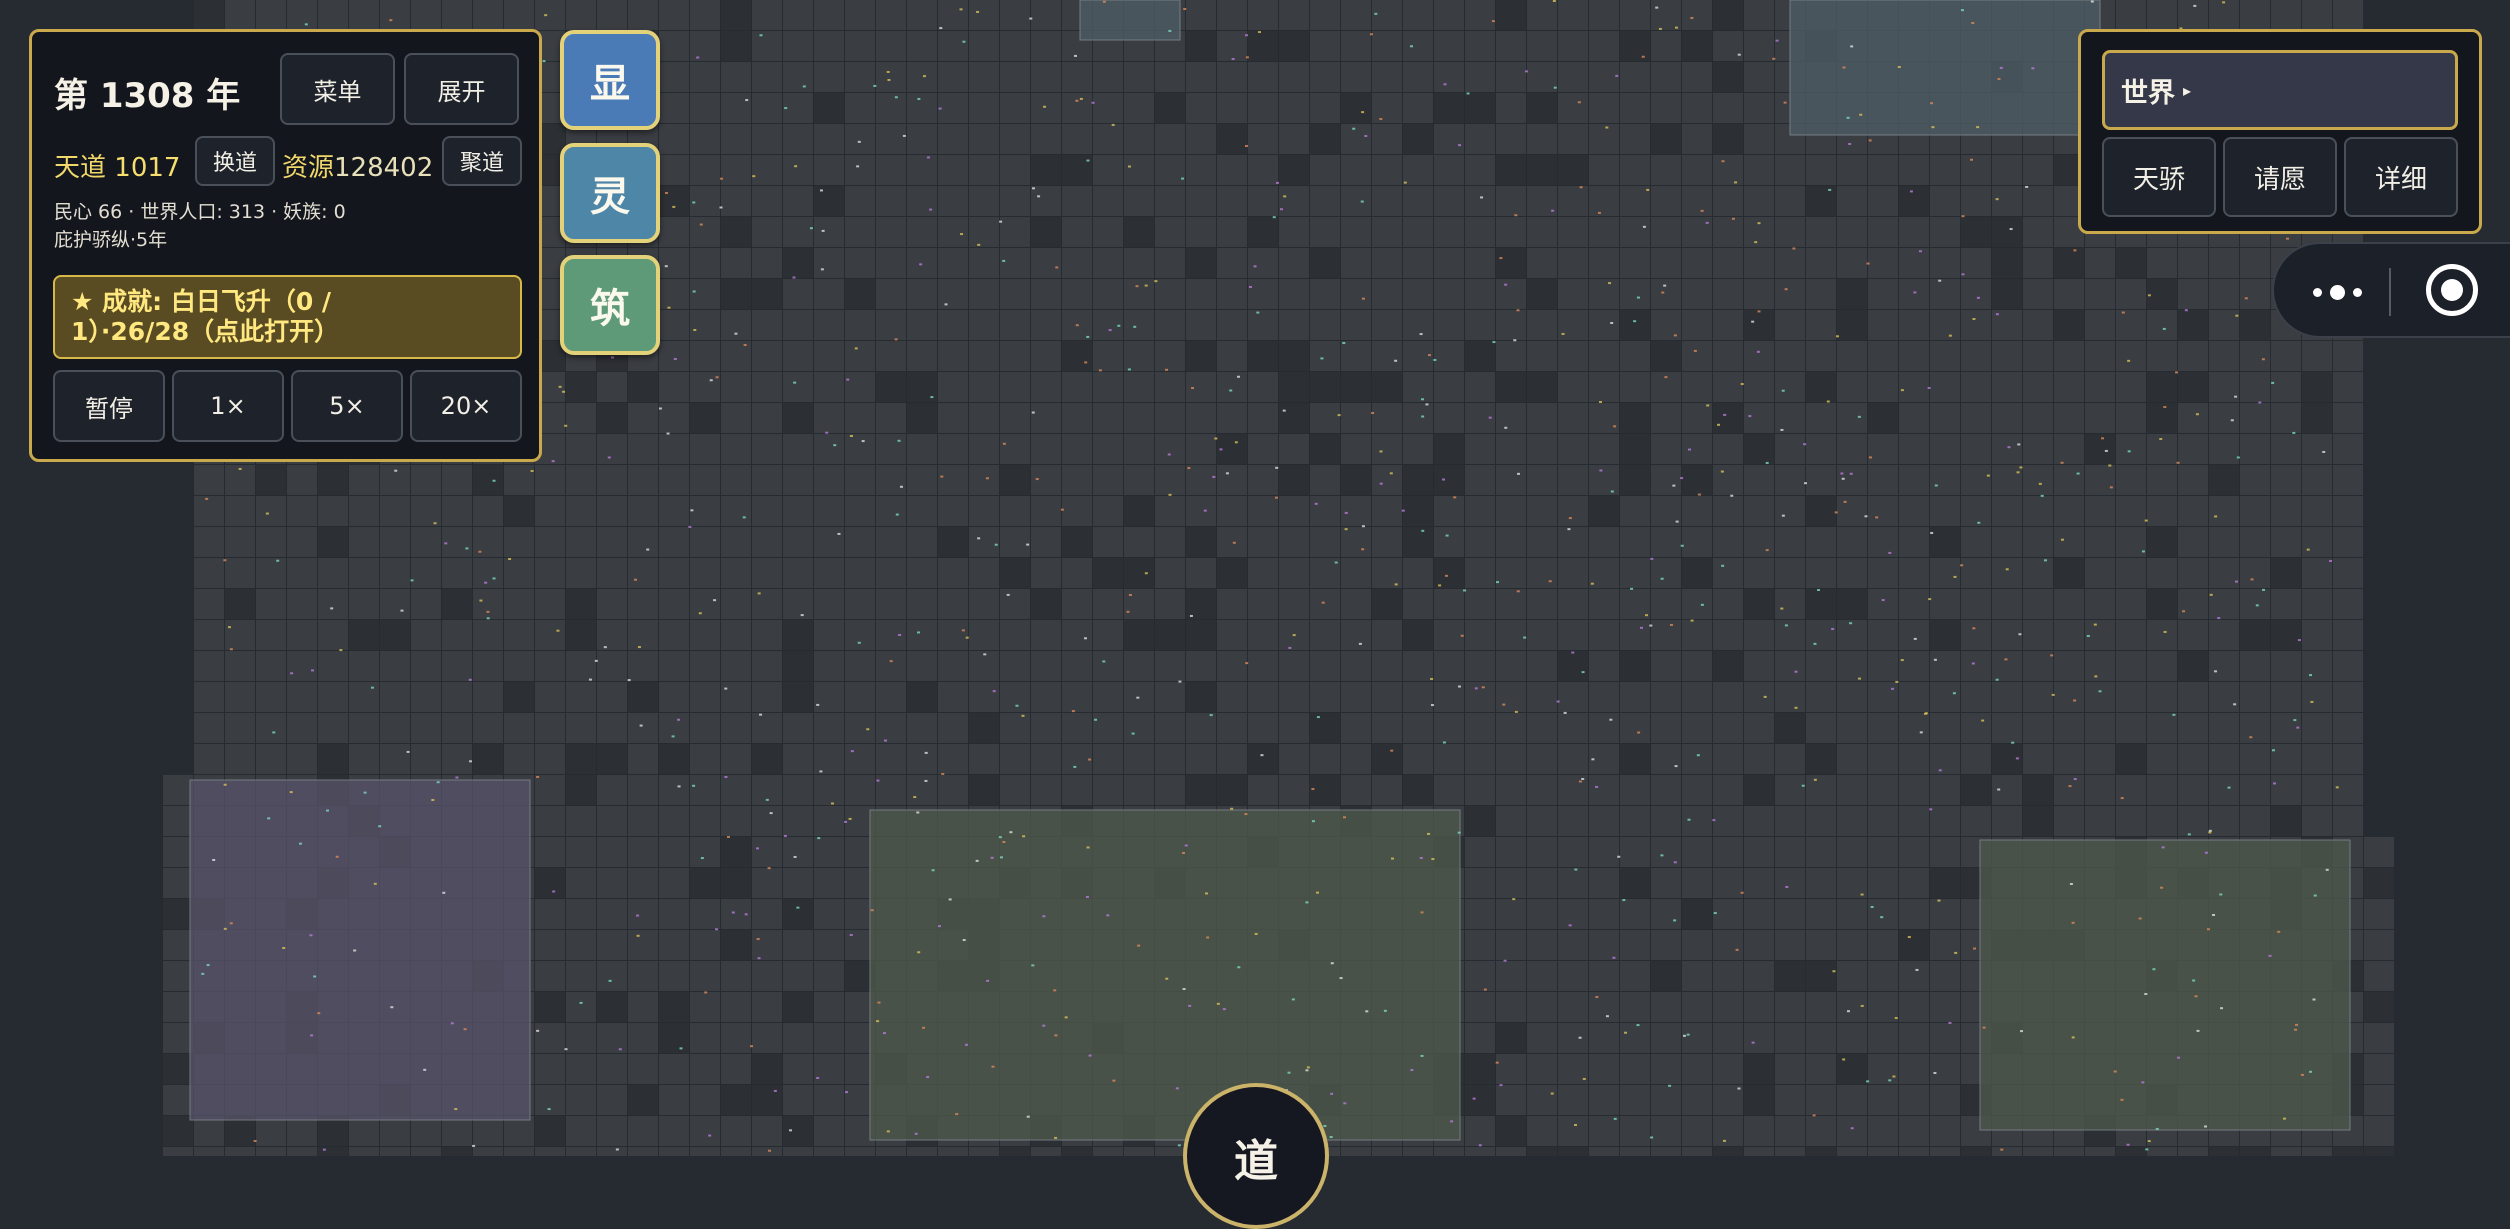 The height and width of the screenshot is (1229, 2510). What do you see at coordinates (2280, 131) in the screenshot?
I see `world-panel: 世界 ▸ 天骄 请愿 详细` at bounding box center [2280, 131].